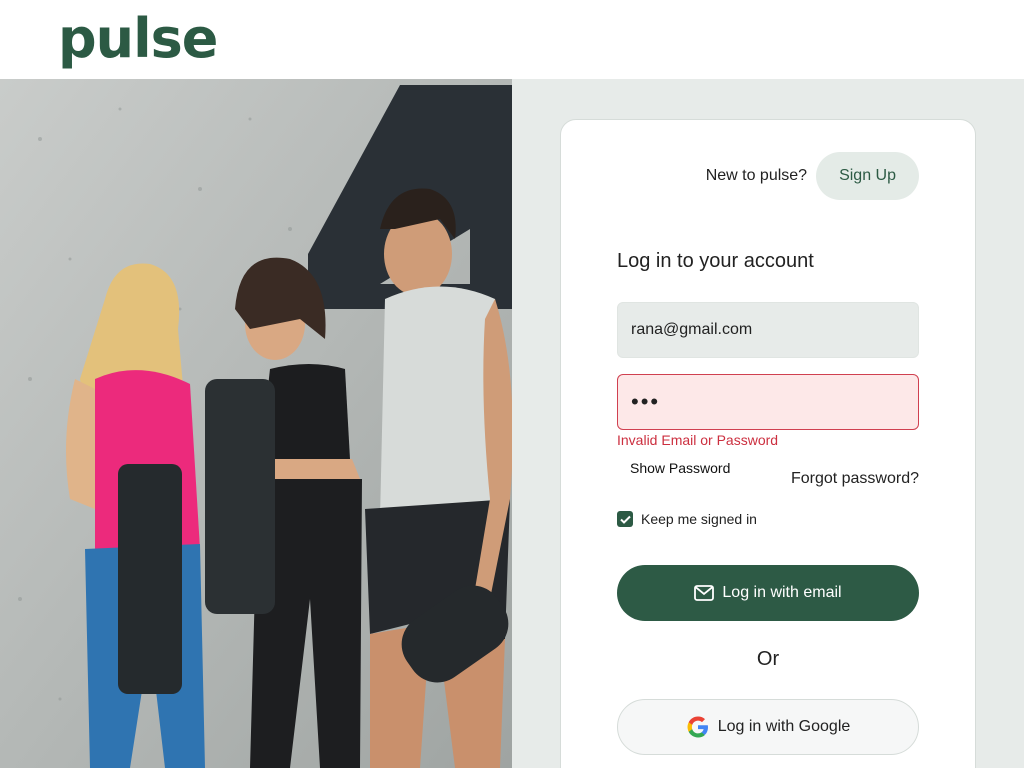 This screenshot has width=1024, height=768. I want to click on keep-signed-in-row: Keep me signed in, so click(687, 519).